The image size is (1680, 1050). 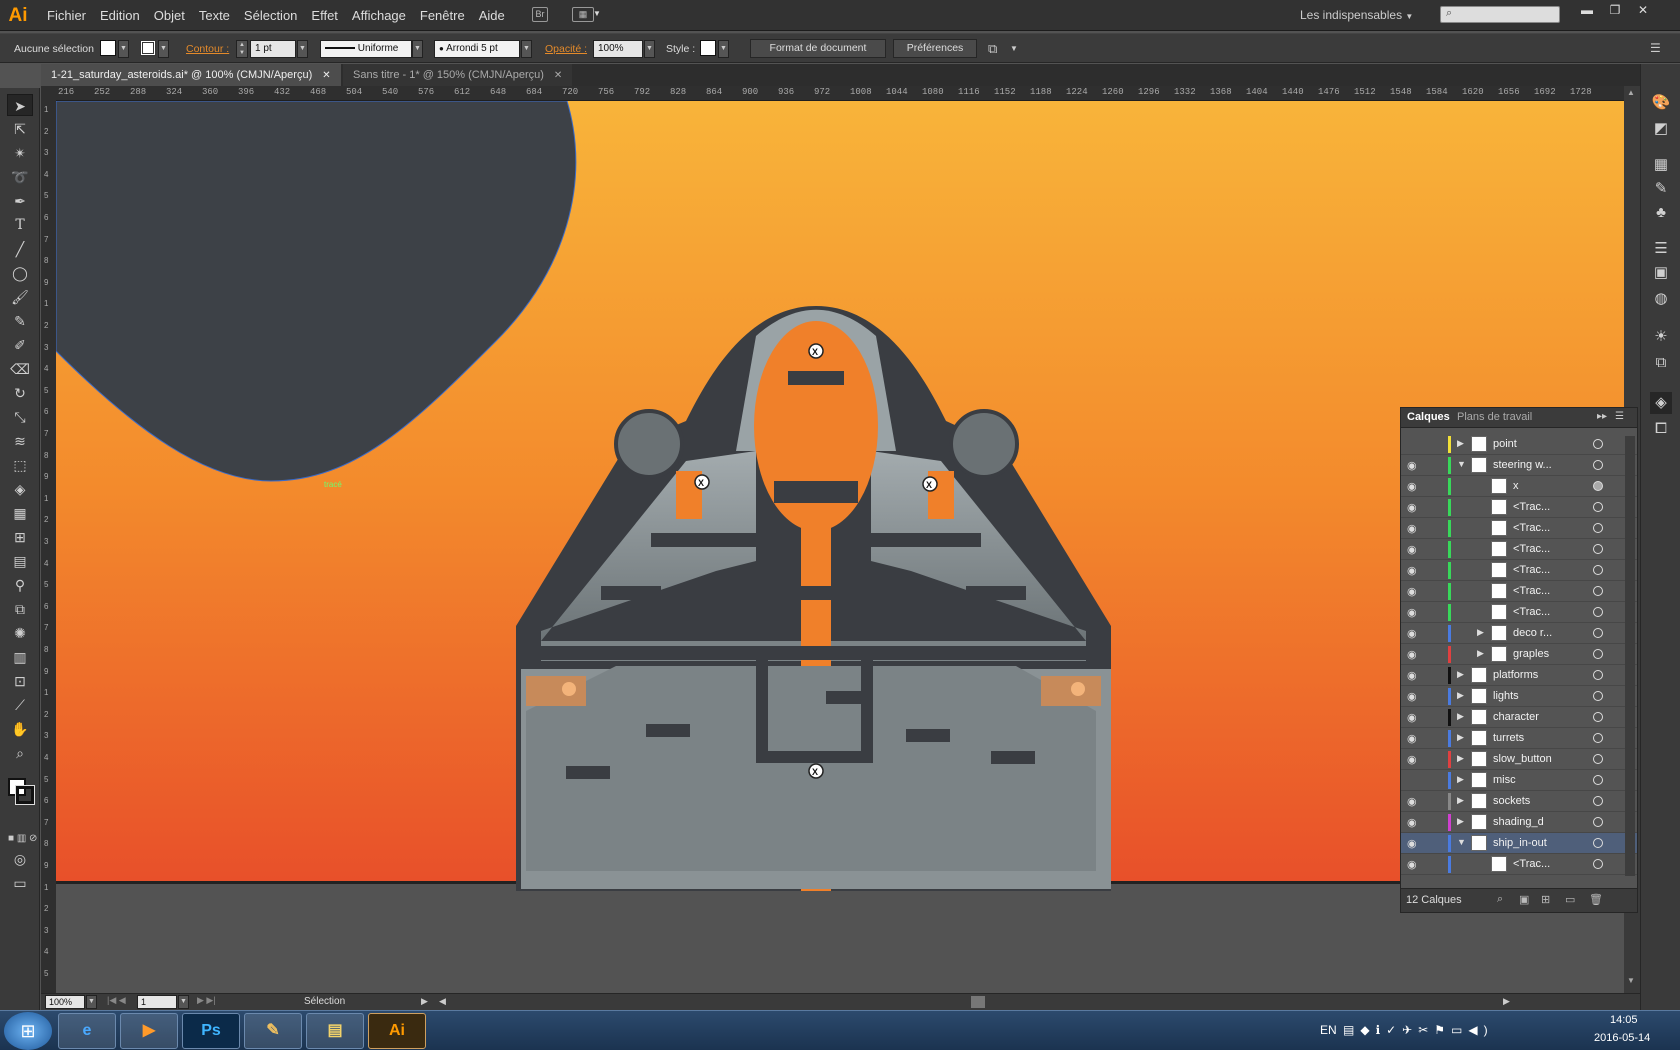 I want to click on gradient-icon: ▣, so click(x=1661, y=273).